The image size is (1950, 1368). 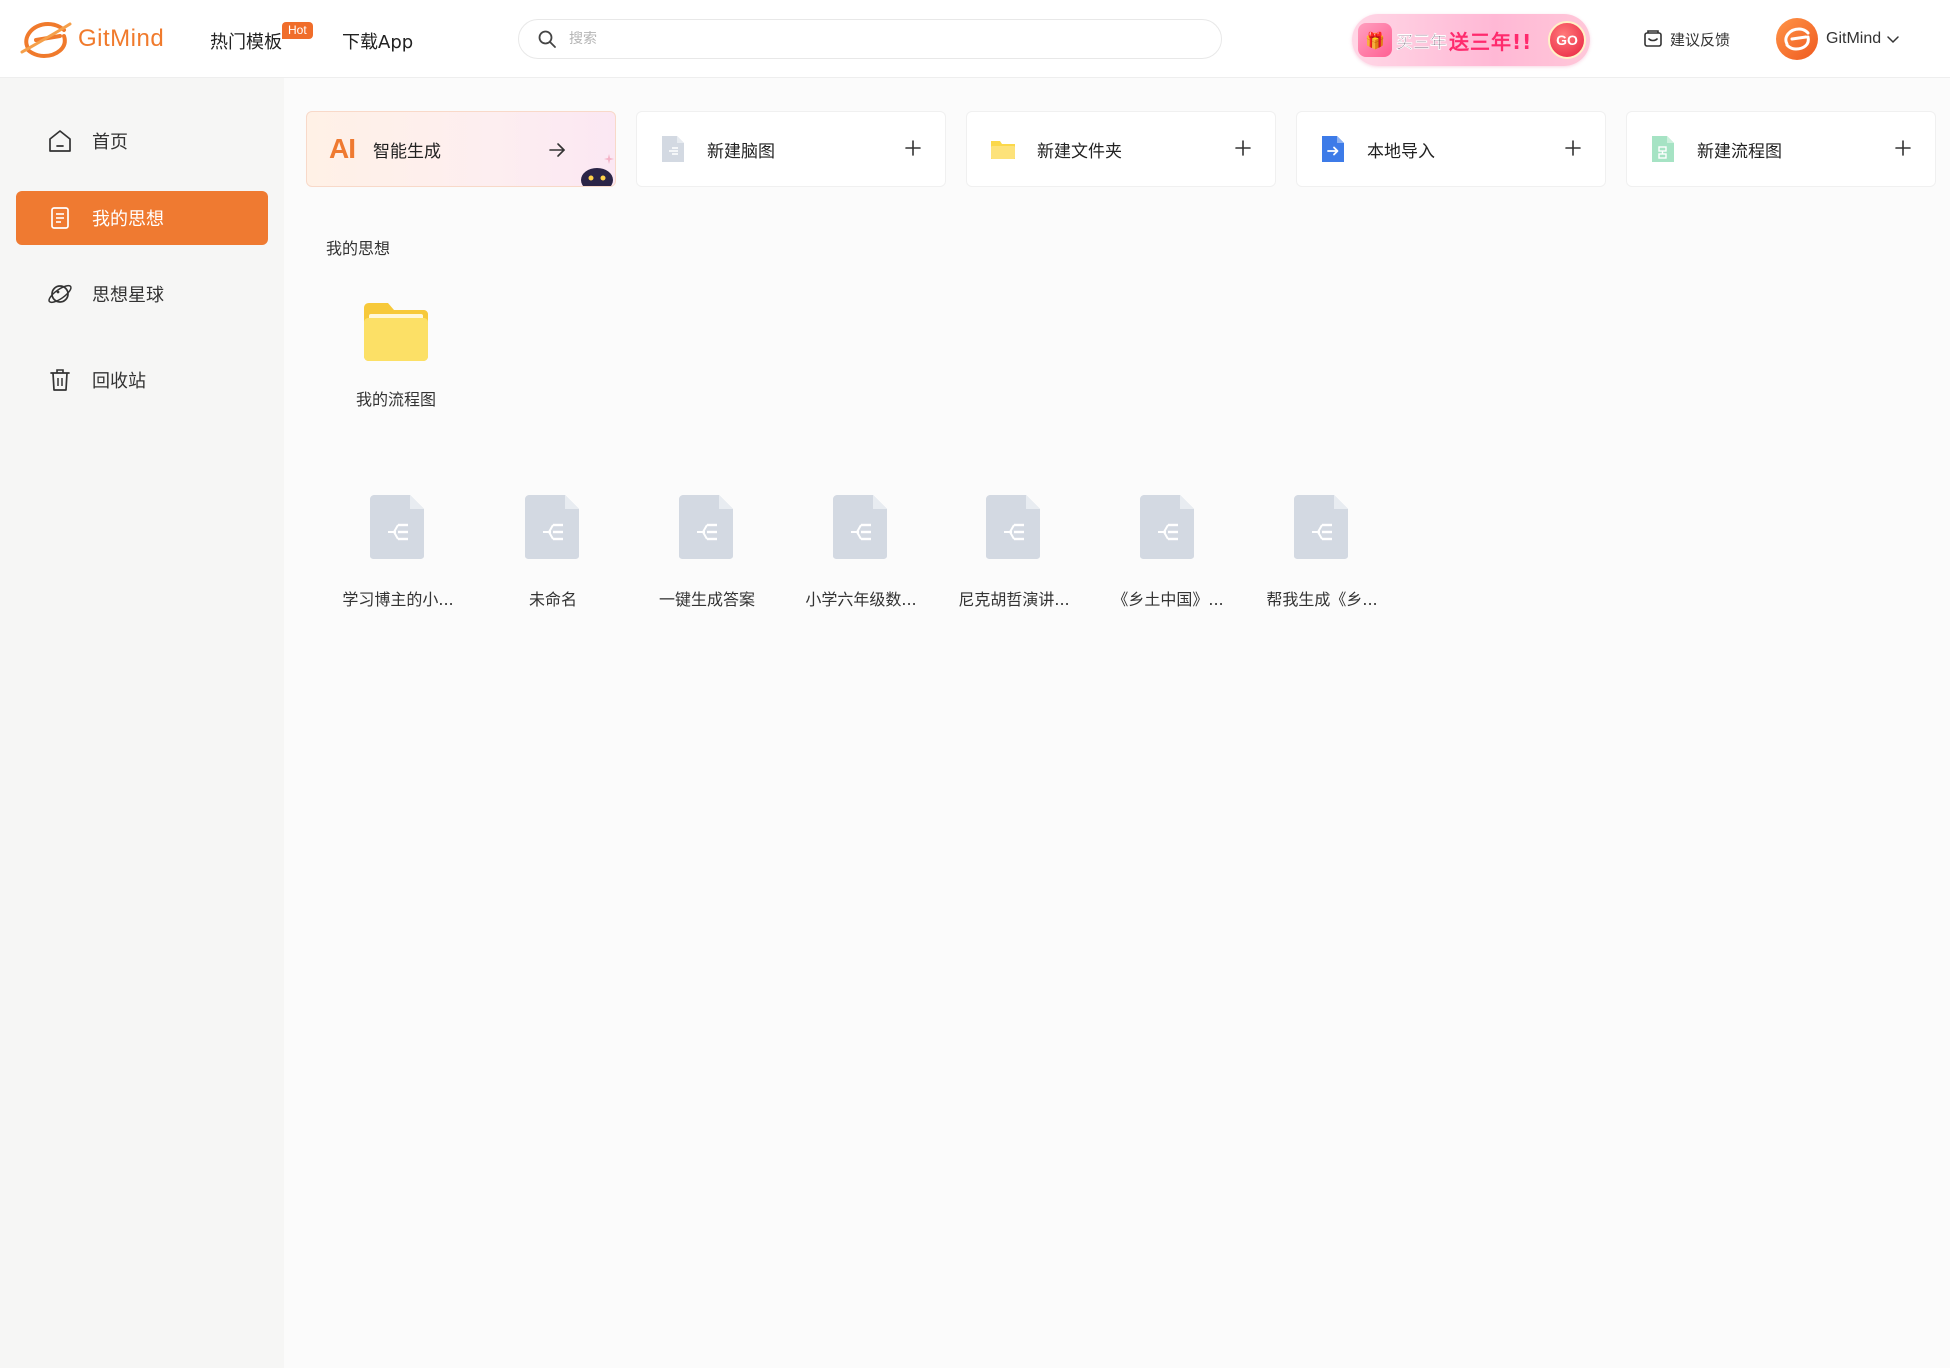 What do you see at coordinates (246, 41) in the screenshot?
I see `nav-hot-templates: 热门模板` at bounding box center [246, 41].